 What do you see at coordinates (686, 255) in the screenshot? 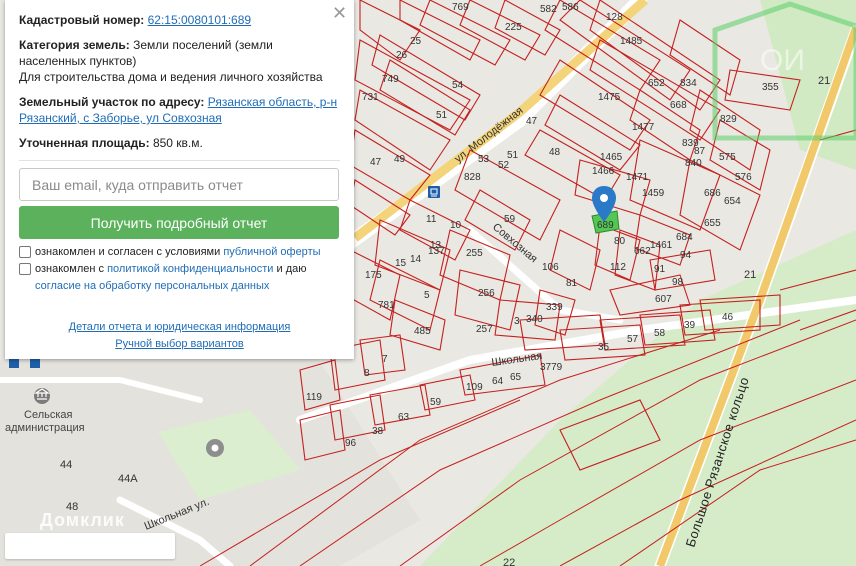
I see `svg-text: 94` at bounding box center [686, 255].